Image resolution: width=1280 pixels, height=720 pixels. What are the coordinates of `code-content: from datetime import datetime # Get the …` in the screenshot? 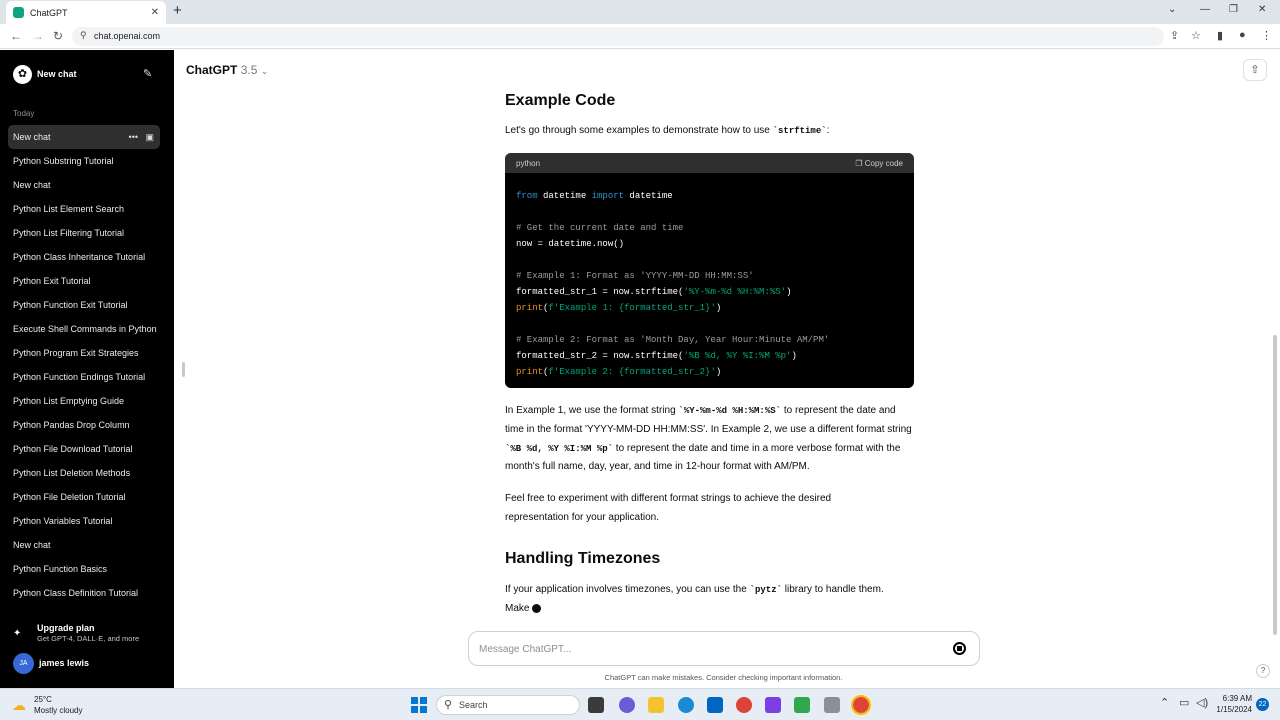 It's located at (673, 284).